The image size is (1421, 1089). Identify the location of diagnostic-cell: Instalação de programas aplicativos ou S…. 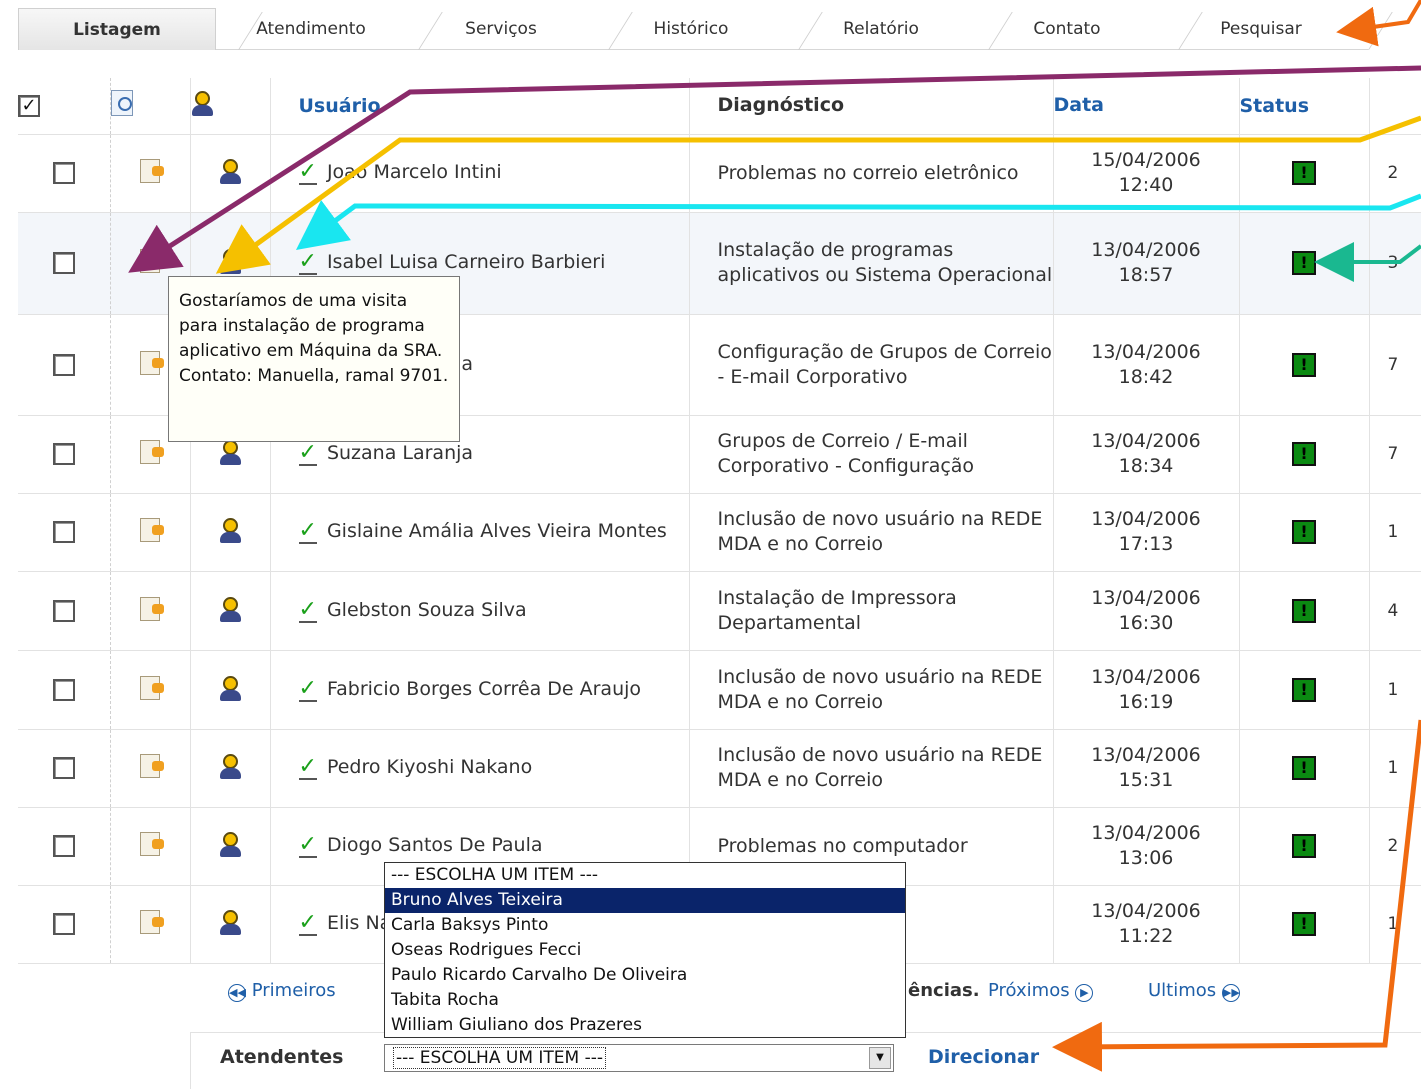
(871, 263).